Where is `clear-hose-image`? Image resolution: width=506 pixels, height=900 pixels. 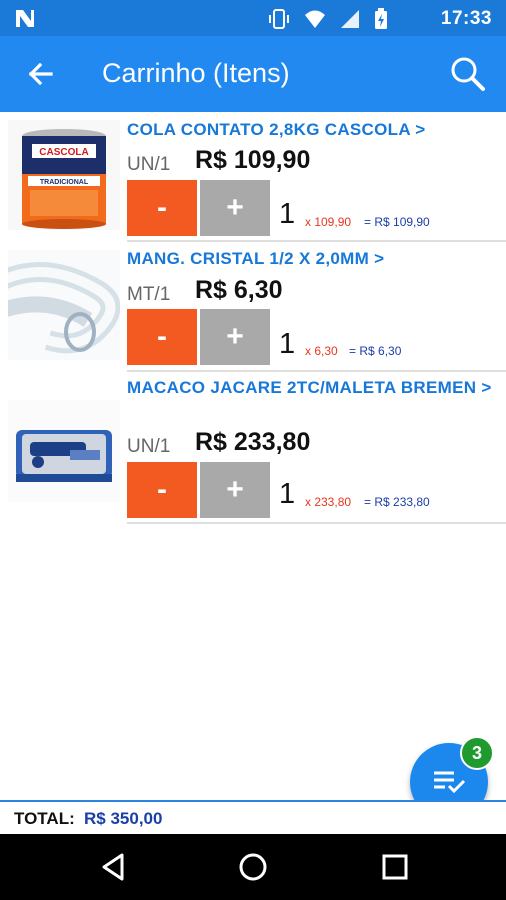 clear-hose-image is located at coordinates (64, 305).